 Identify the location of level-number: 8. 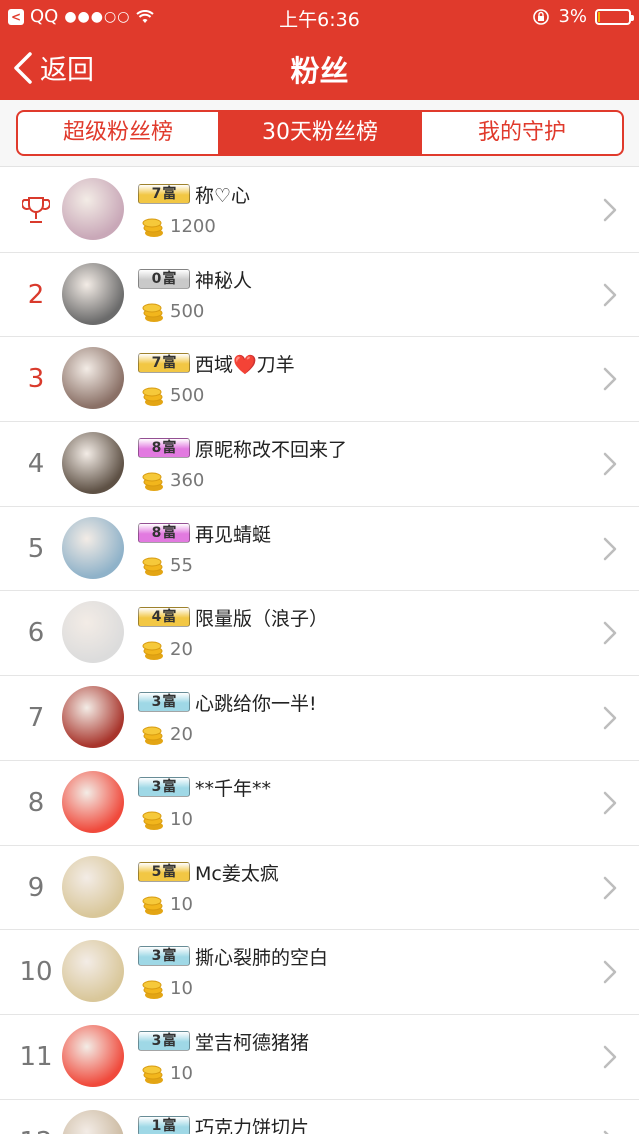
(156, 448).